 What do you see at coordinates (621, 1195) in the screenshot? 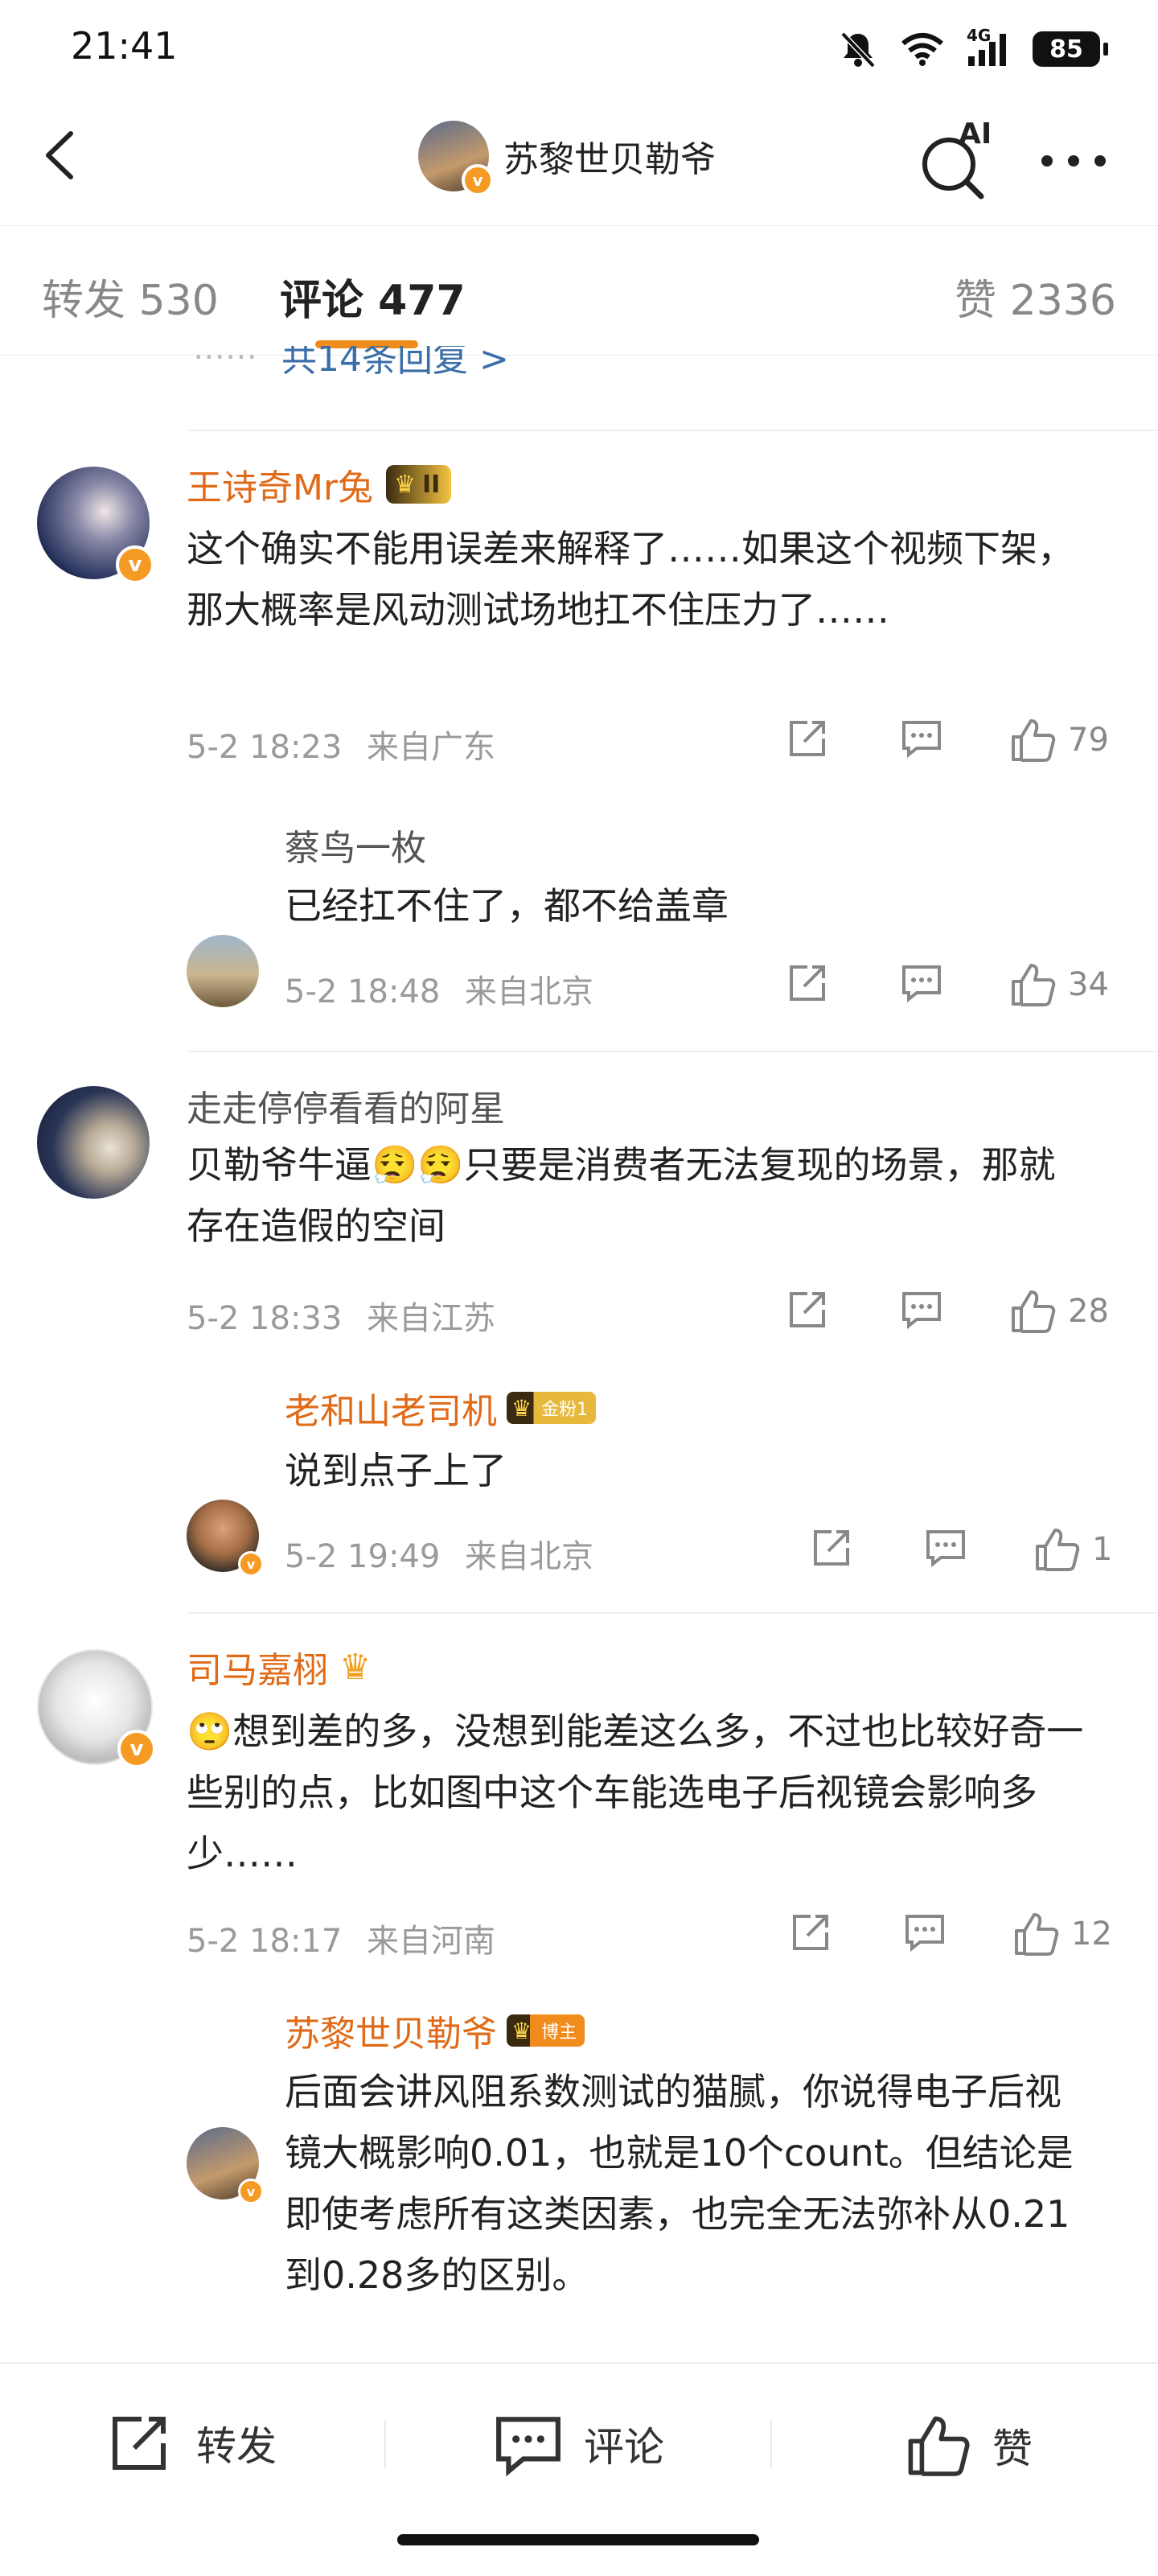
I see `comment-text: 贝勒爷牛逼😮‍💨😮‍💨只要是消费者无法复现的场景，那就存在造假的空间` at bounding box center [621, 1195].